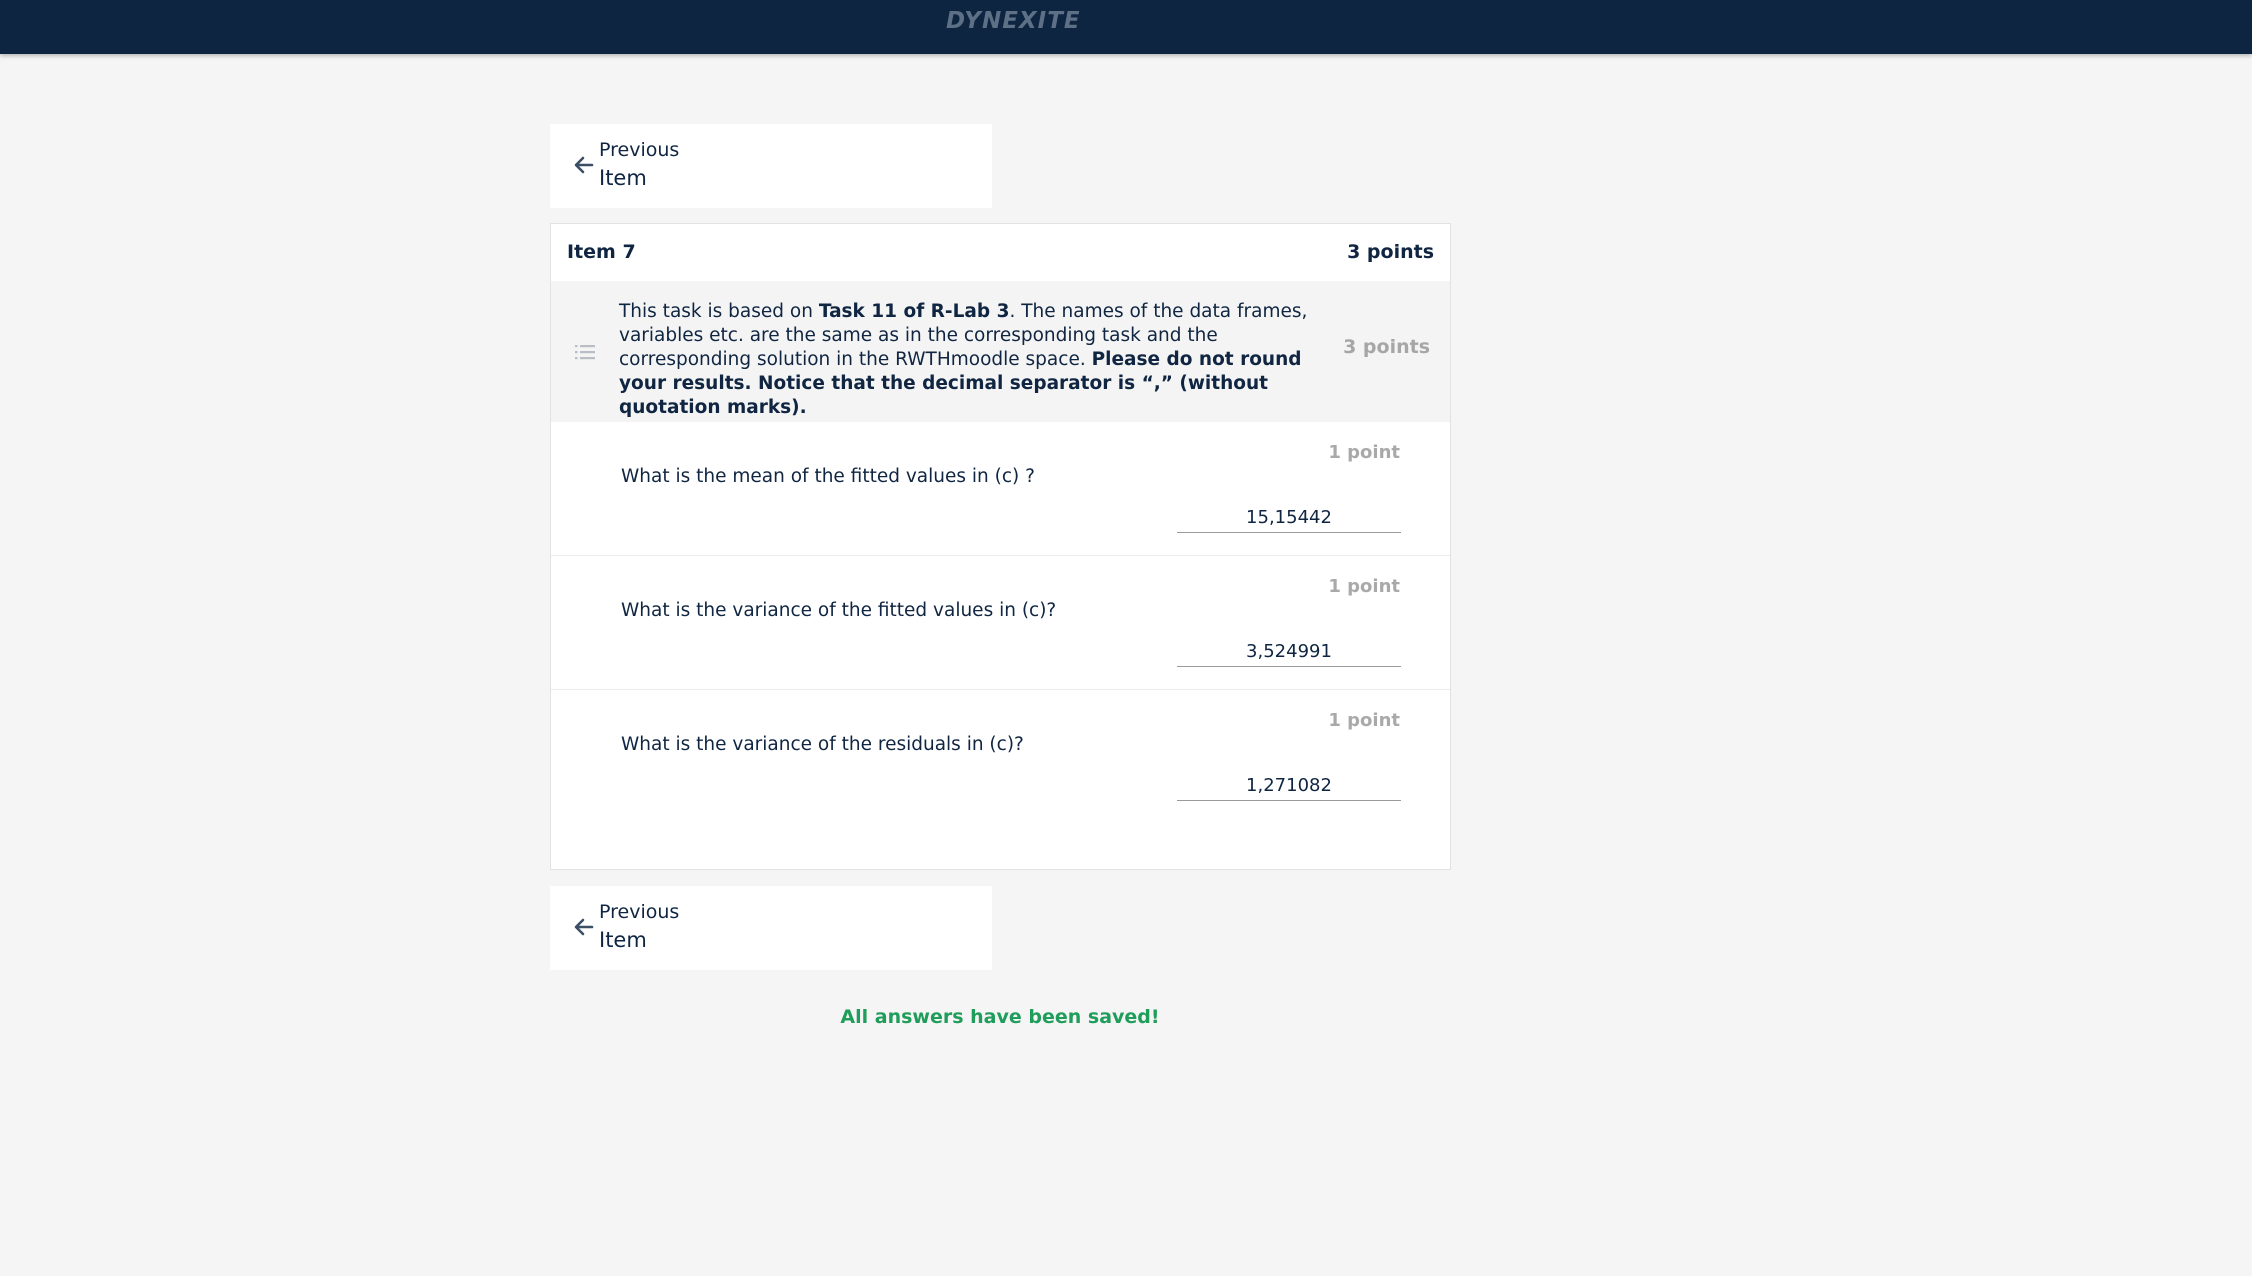  Describe the element at coordinates (1013, 21) in the screenshot. I see `logo: DYNEXITE` at that location.